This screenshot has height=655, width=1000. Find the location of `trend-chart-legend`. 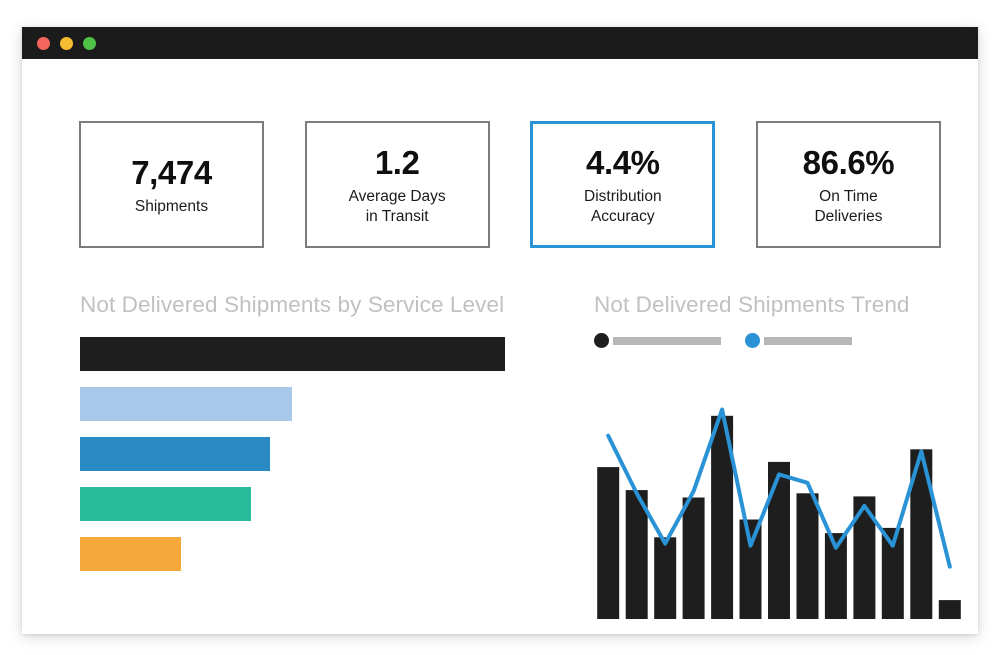

trend-chart-legend is located at coordinates (735, 340).